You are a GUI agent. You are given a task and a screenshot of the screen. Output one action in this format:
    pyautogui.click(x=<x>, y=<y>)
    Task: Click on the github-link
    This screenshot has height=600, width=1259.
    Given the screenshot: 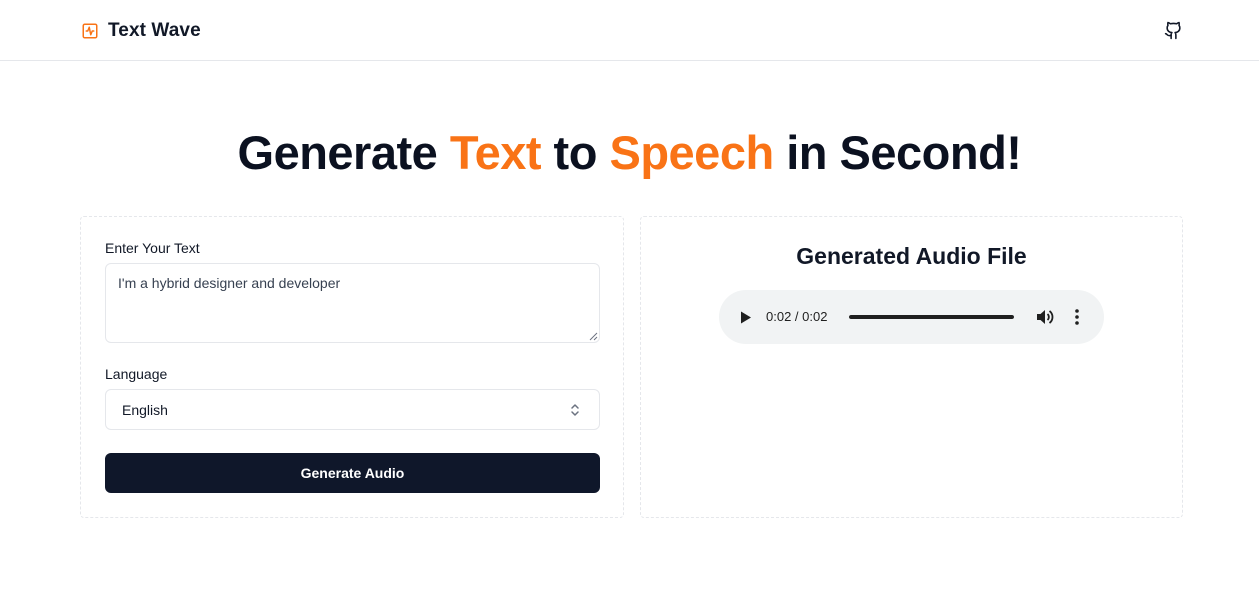 What is the action you would take?
    pyautogui.click(x=1173, y=30)
    